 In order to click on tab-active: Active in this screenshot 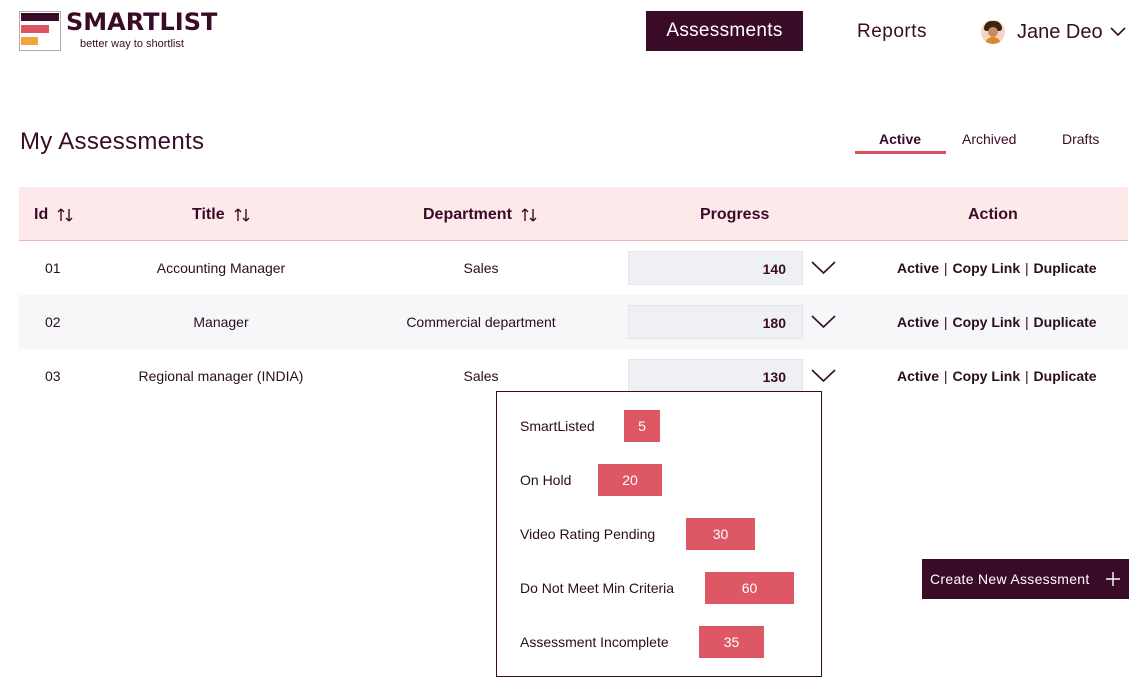, I will do `click(900, 139)`.